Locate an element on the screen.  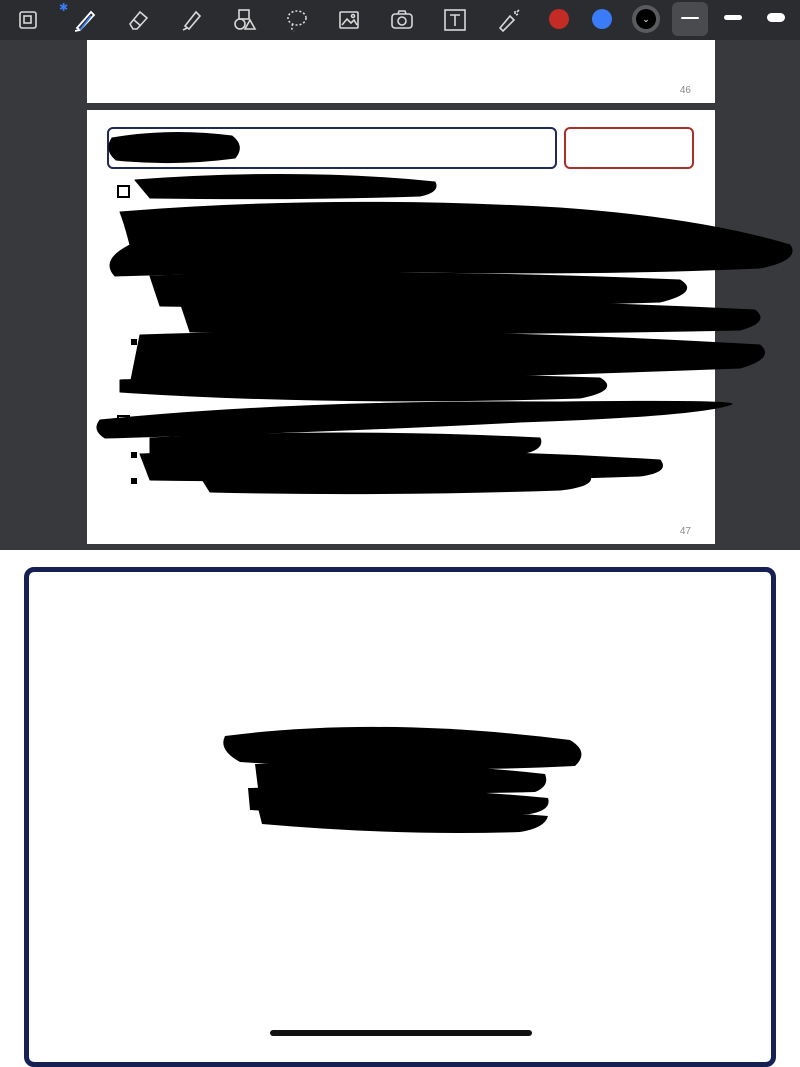
laser-pointer-icon is located at coordinates (508, 20).